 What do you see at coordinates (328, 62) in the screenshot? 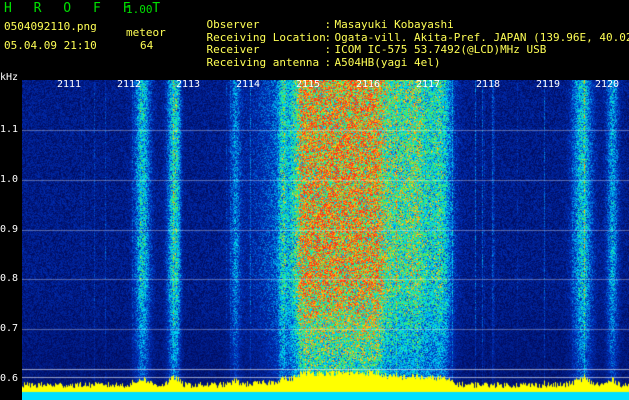
I see `meta-sep: :` at bounding box center [328, 62].